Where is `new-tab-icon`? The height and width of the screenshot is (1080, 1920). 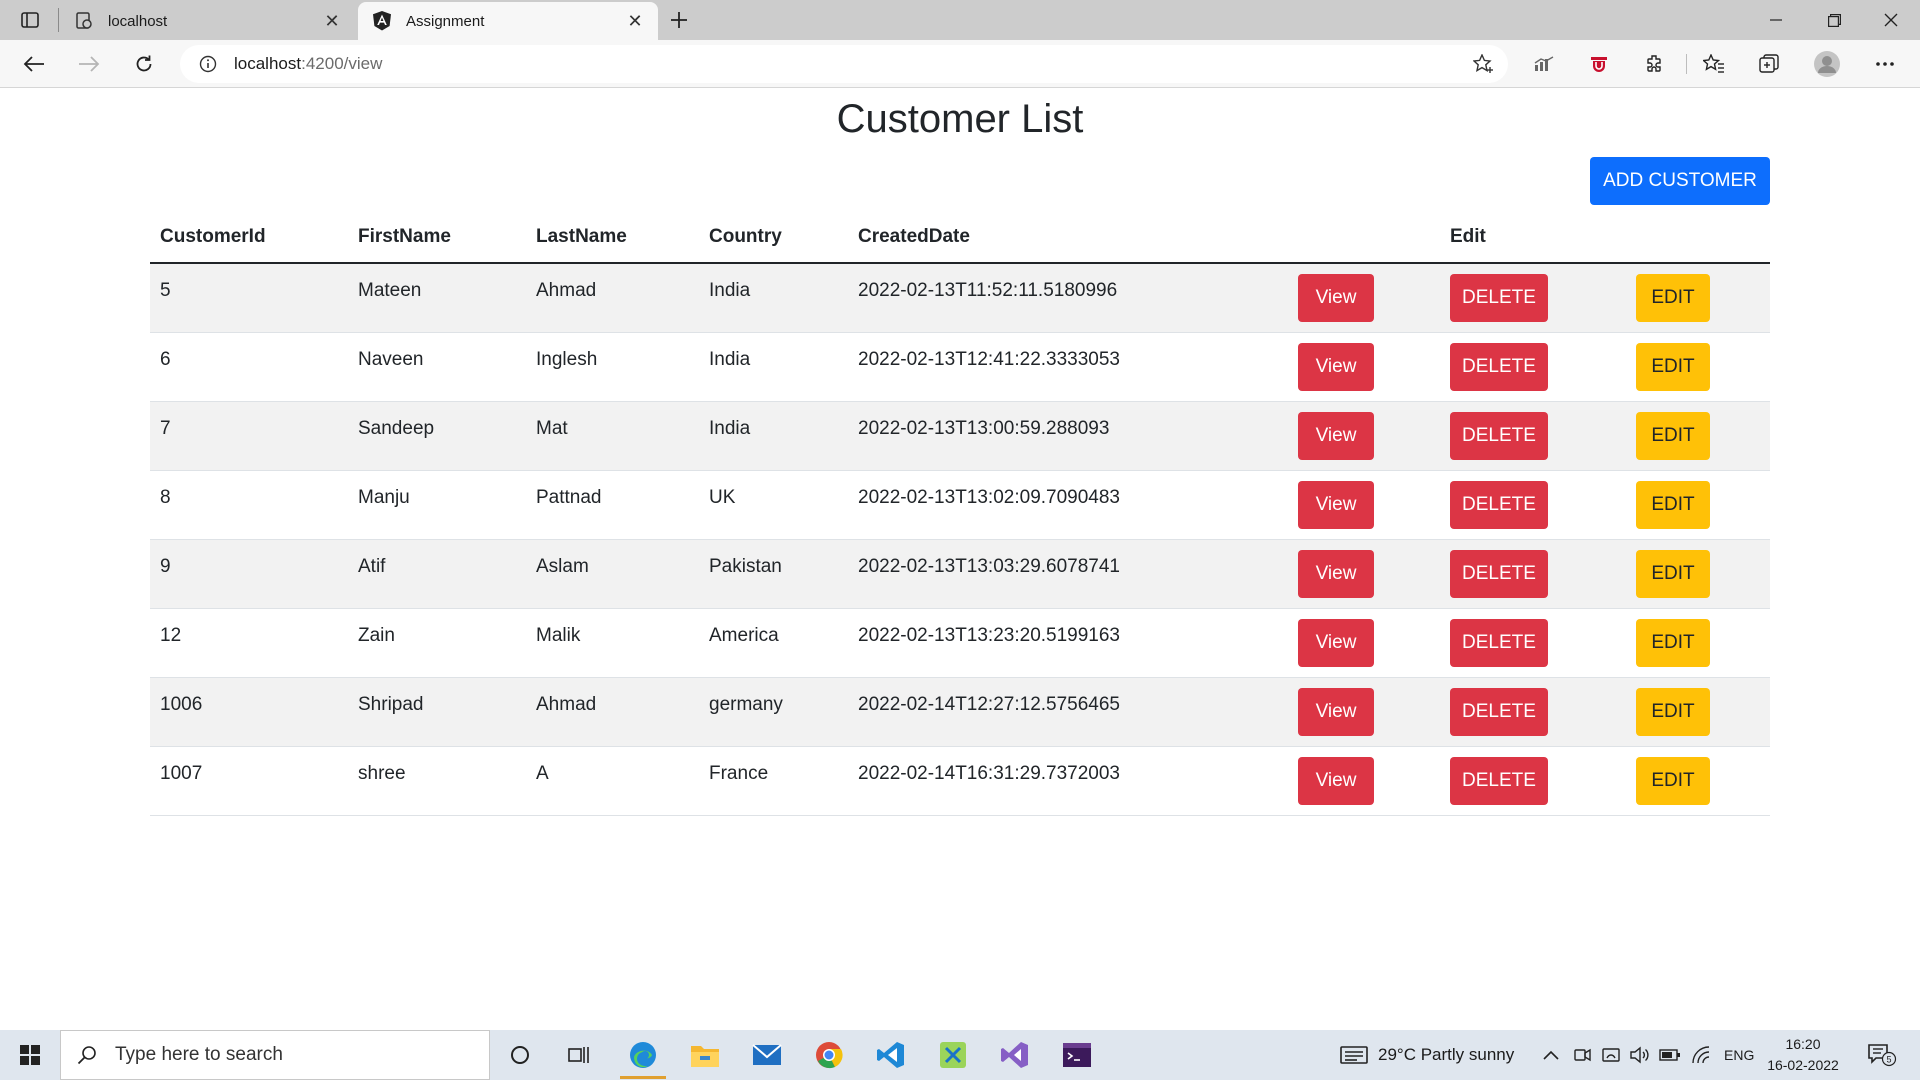 new-tab-icon is located at coordinates (679, 20).